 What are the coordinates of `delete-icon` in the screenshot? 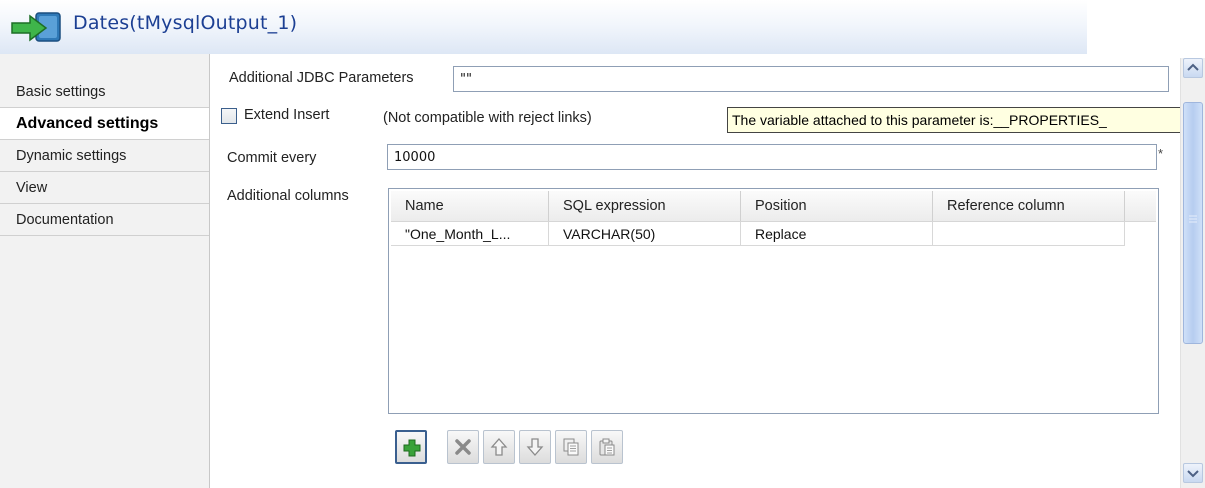 It's located at (463, 447).